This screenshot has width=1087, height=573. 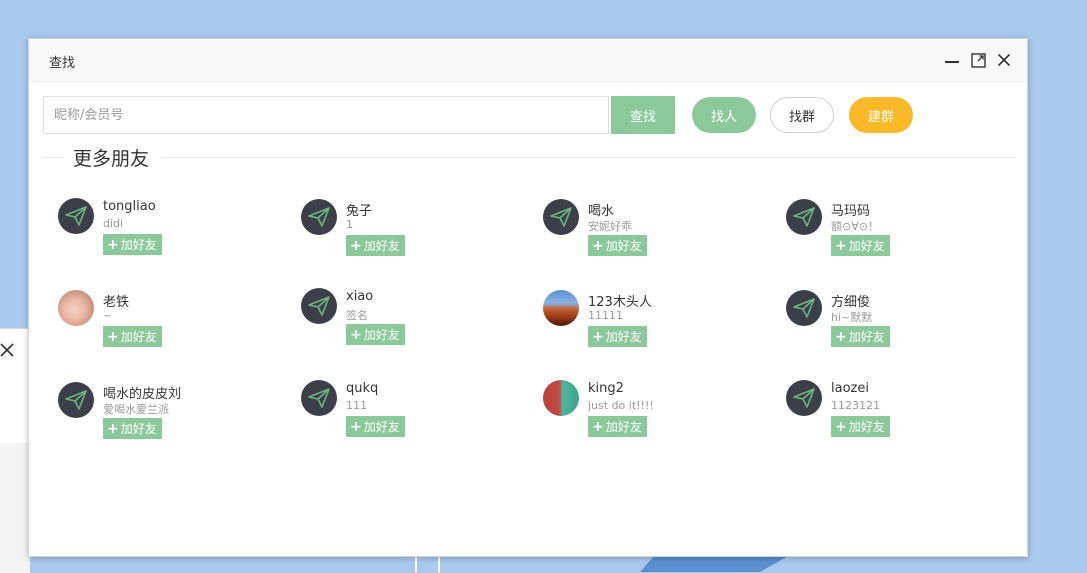 I want to click on friend-signature: hi~默默, so click(x=852, y=317).